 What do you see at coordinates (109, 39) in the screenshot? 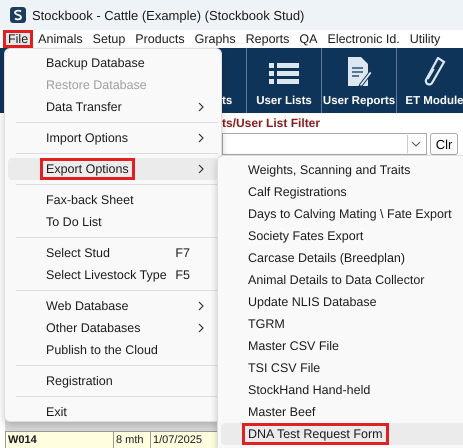
I see `menu-bar-item: Setup` at bounding box center [109, 39].